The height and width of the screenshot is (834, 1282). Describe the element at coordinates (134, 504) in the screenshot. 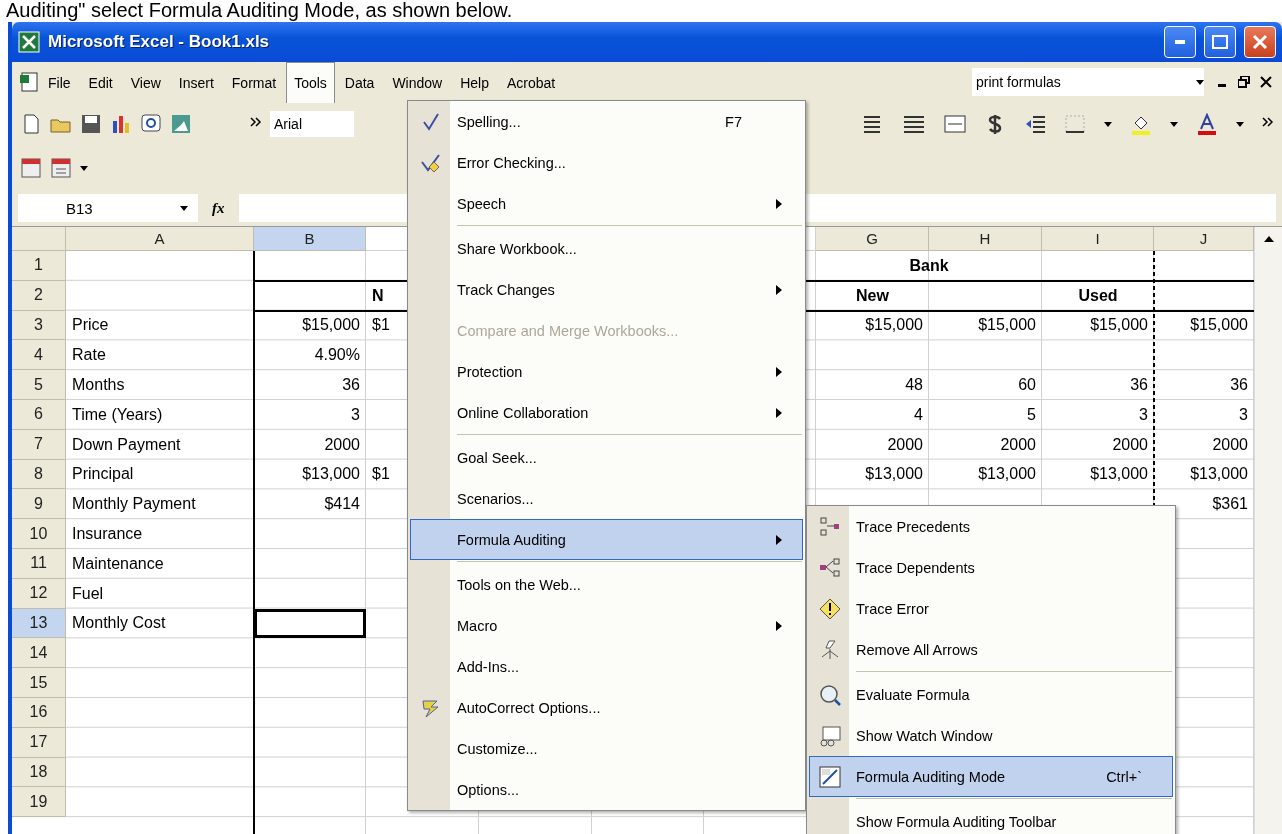

I see `table-cell-text: Monthly Payment` at that location.